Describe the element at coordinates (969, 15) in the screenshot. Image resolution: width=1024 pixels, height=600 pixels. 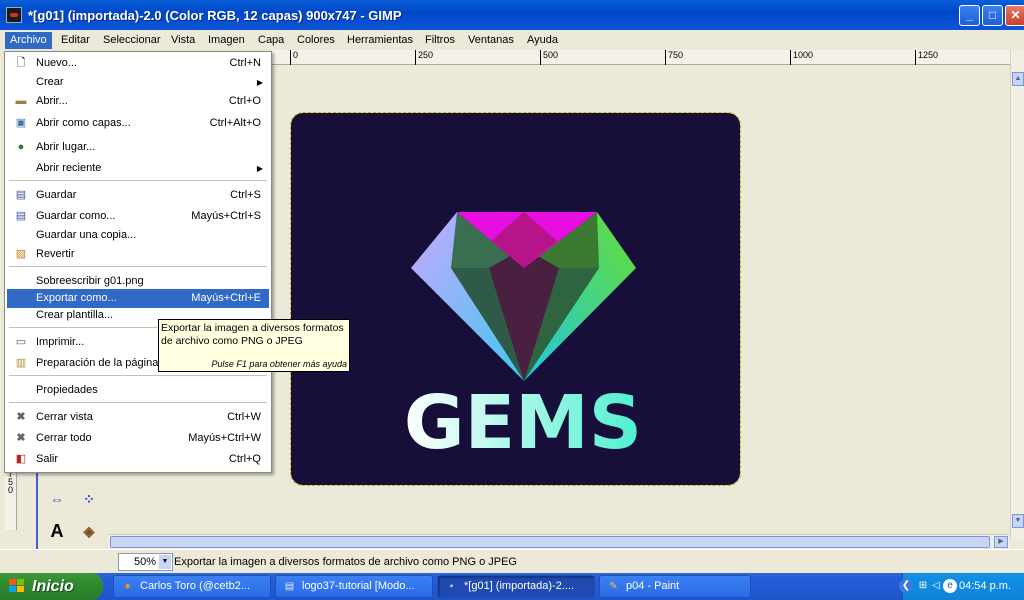
I see `minimize-button: _` at that location.